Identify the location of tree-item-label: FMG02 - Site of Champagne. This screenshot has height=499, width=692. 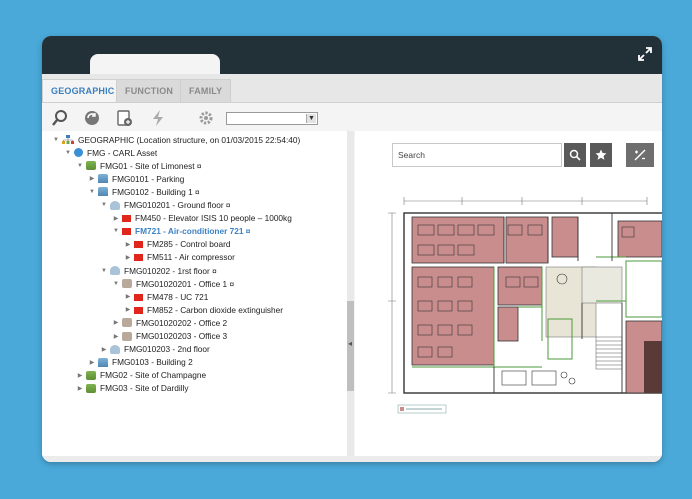
(153, 375).